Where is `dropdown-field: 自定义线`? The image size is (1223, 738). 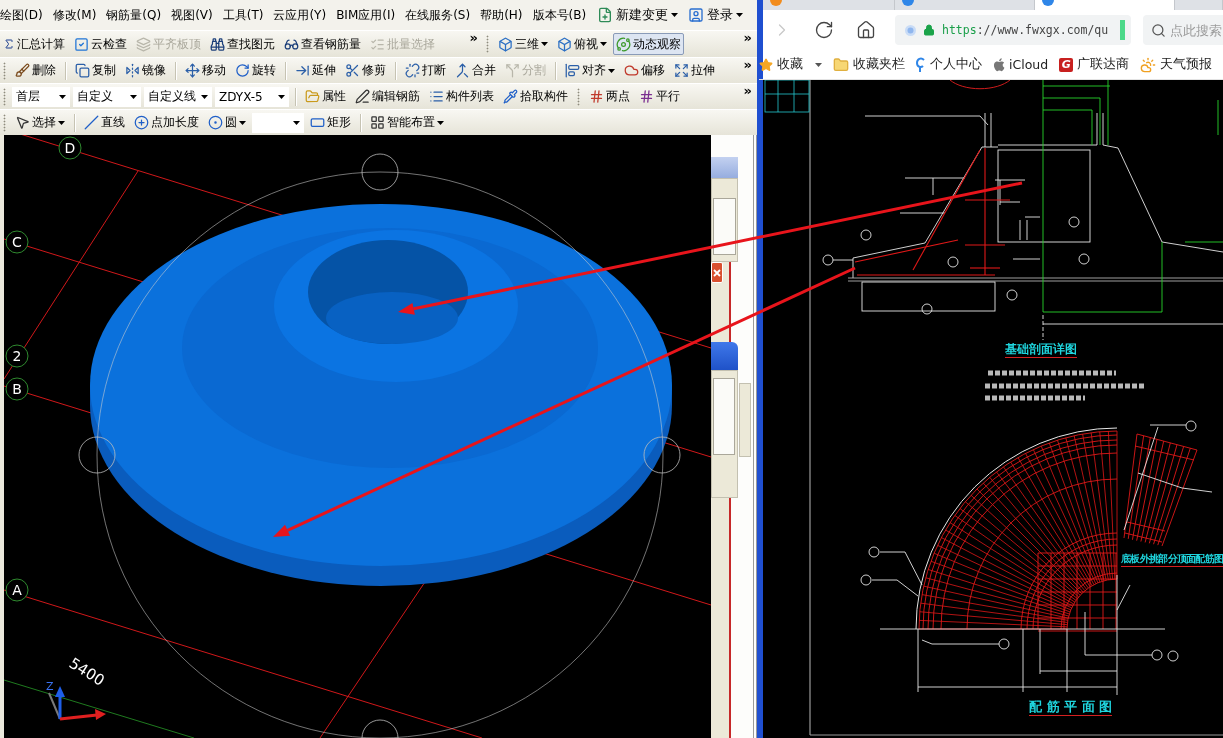 dropdown-field: 自定义线 is located at coordinates (178, 96).